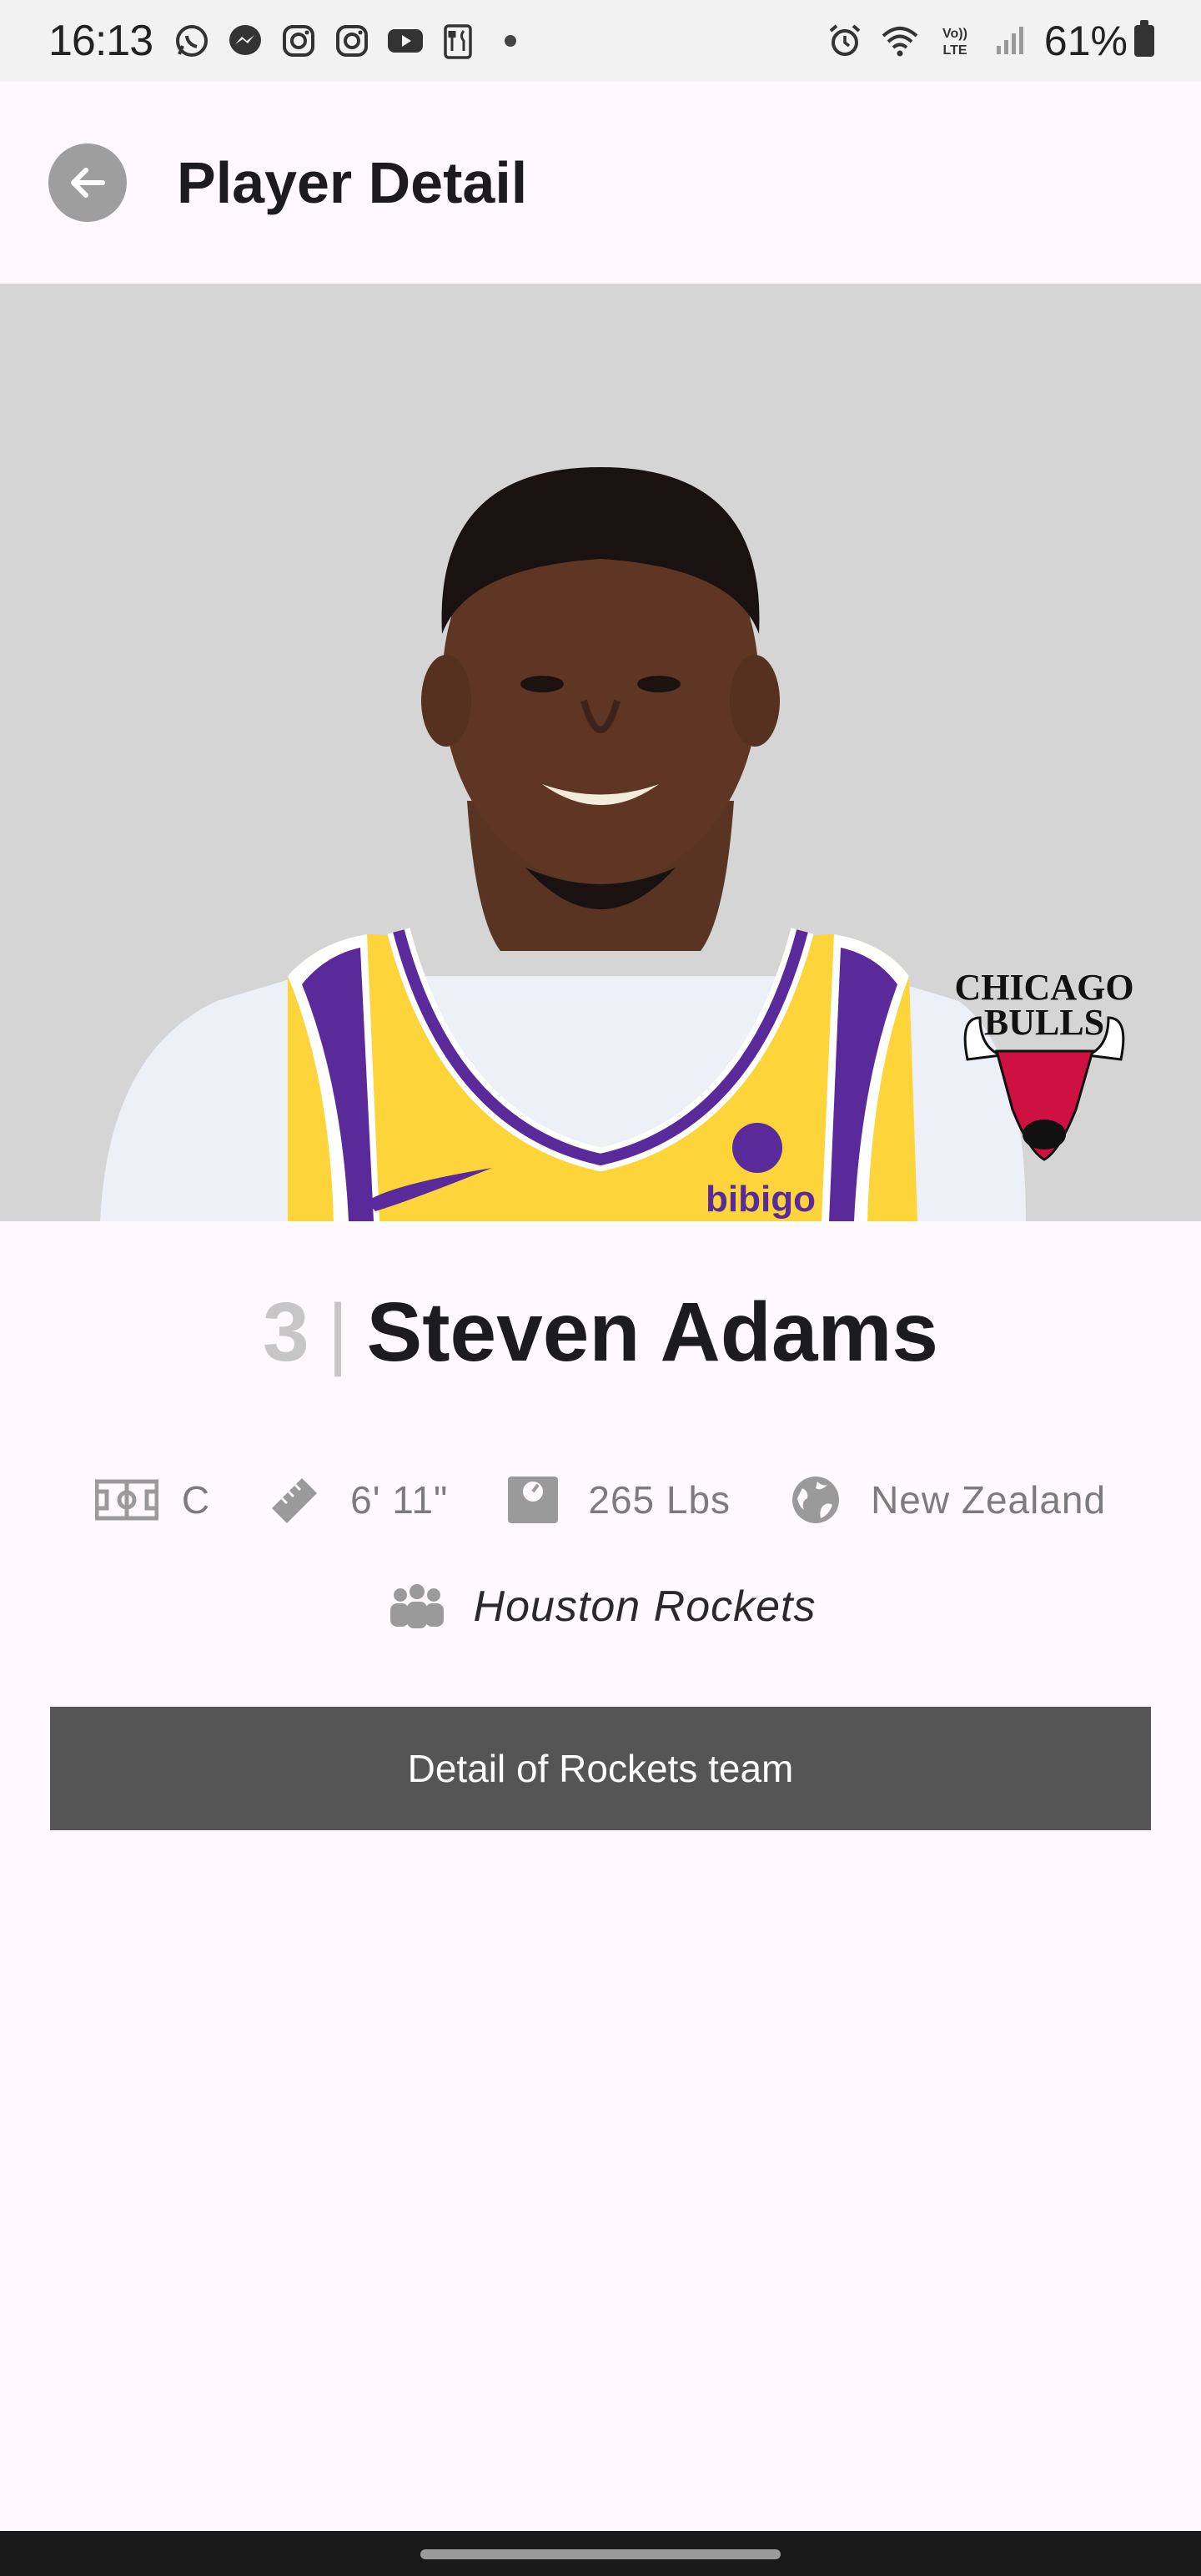 The height and width of the screenshot is (2576, 1201). I want to click on position-attribute: C, so click(153, 1500).